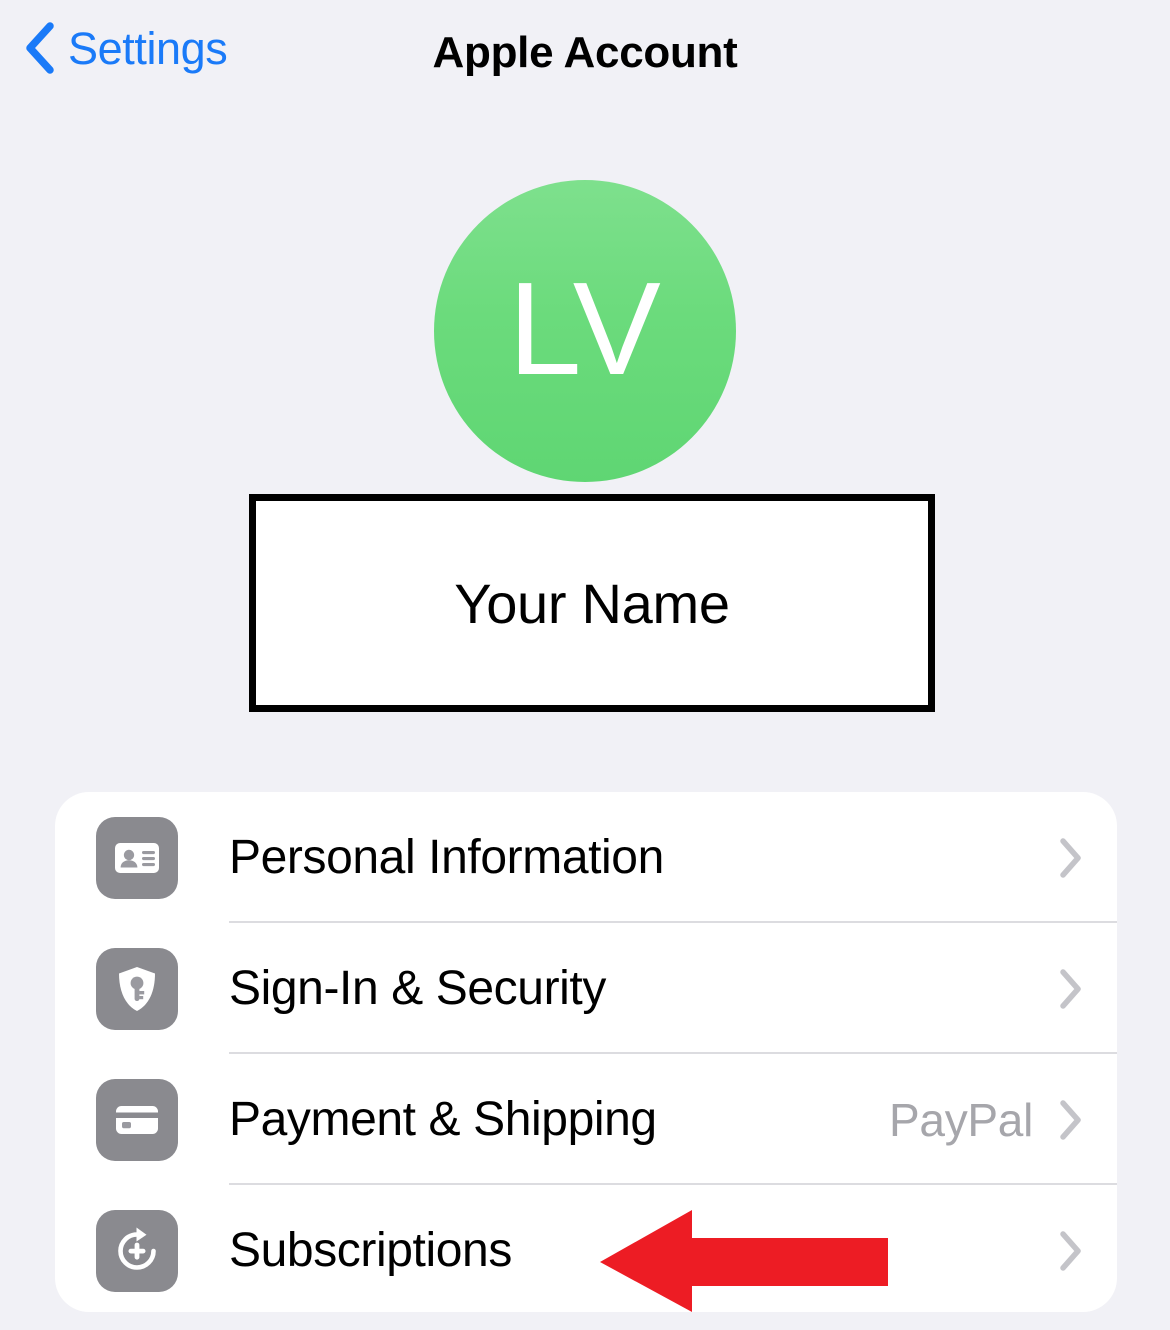  I want to click on list-item-label: Personal Information, so click(446, 857).